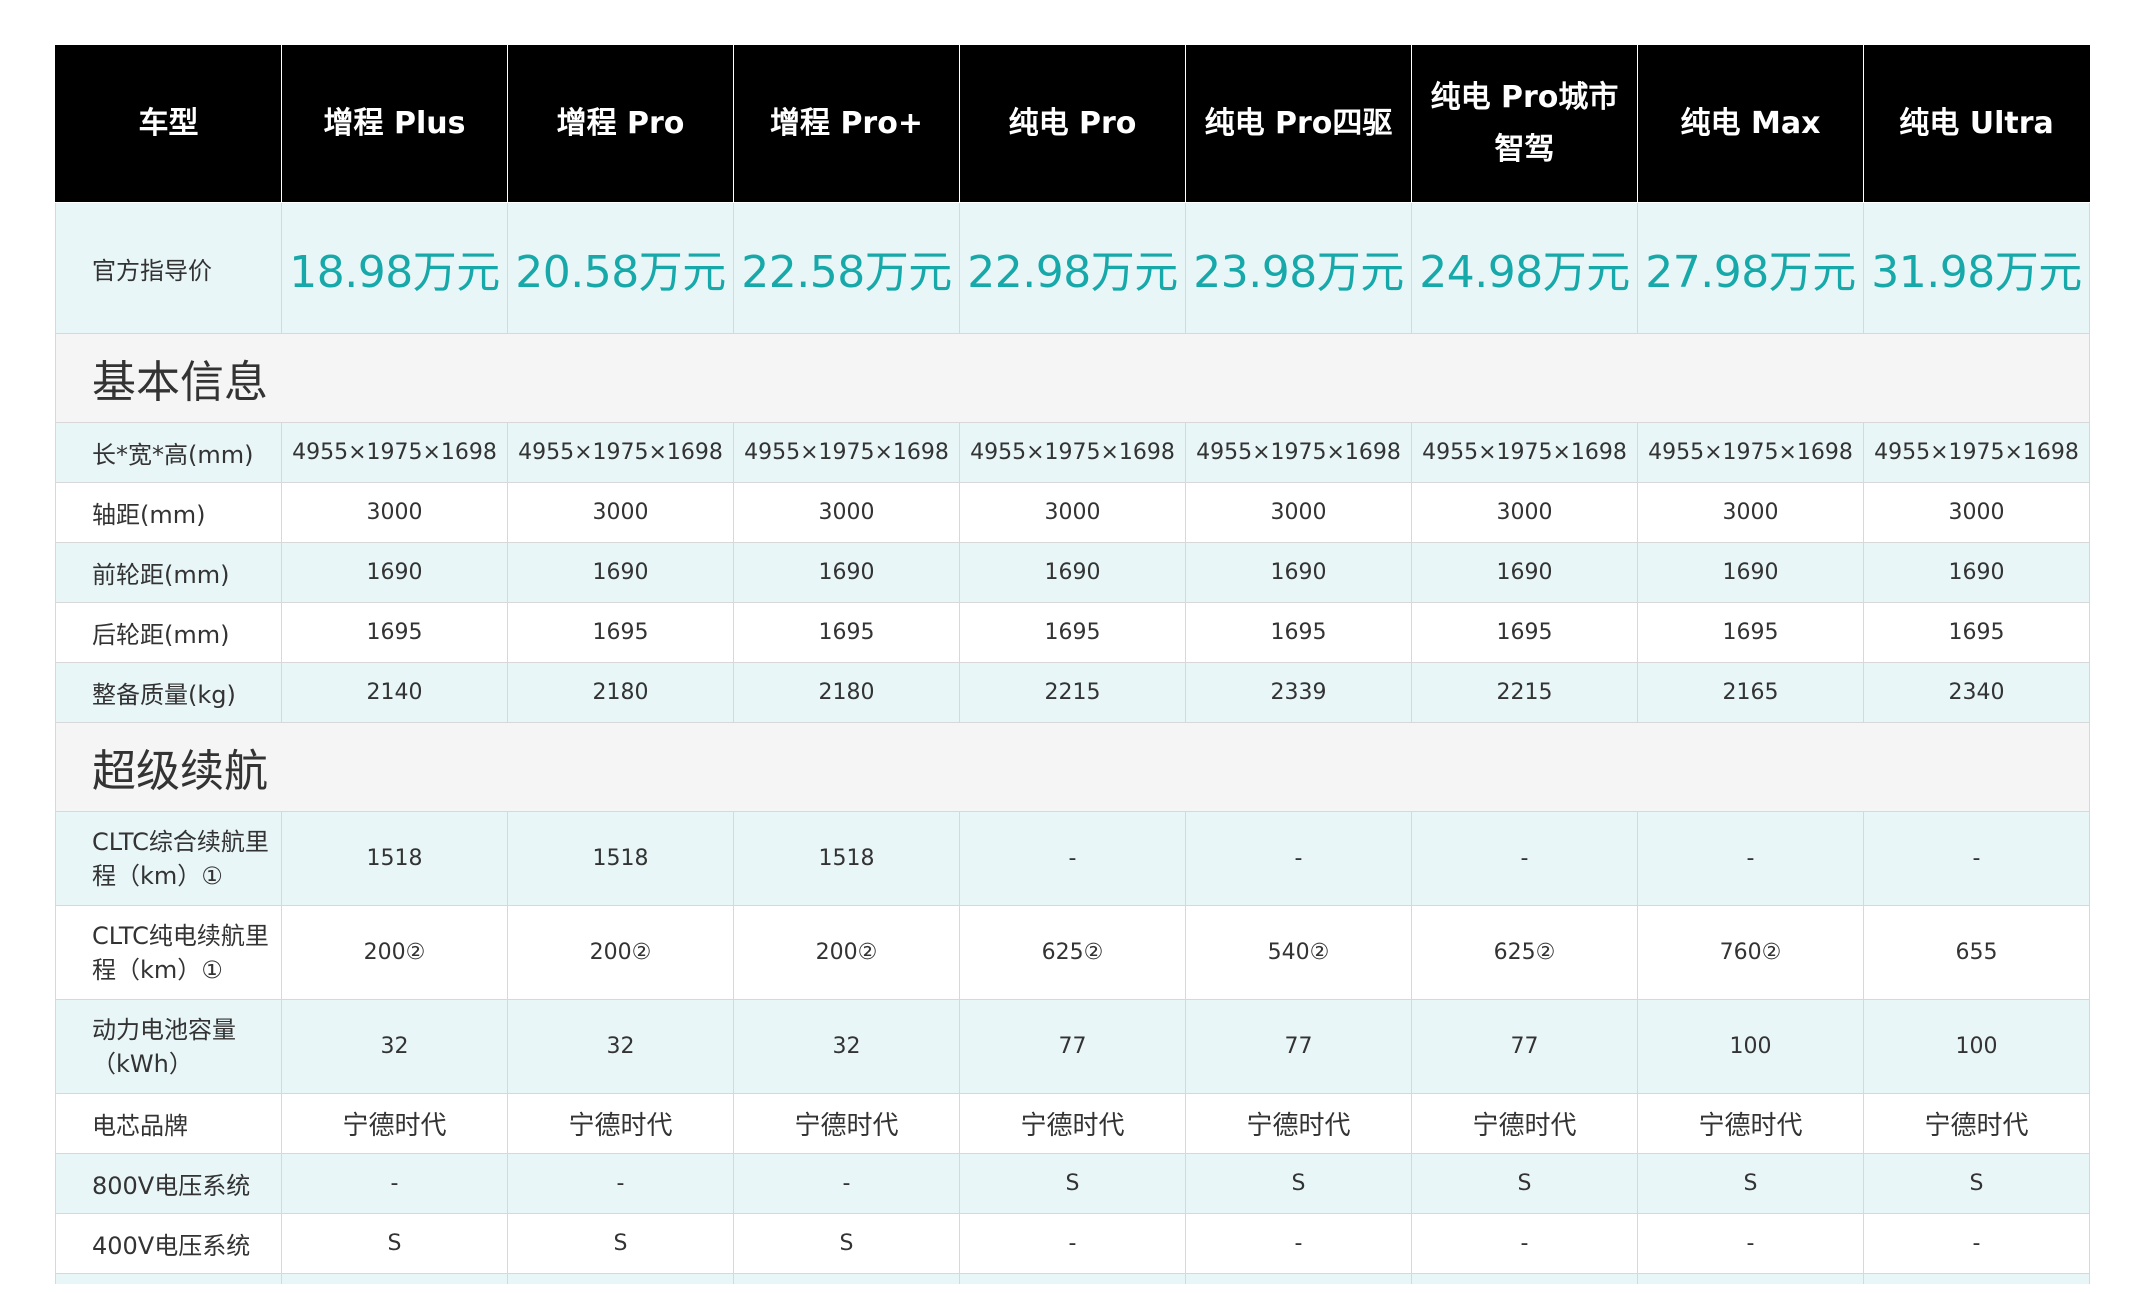 This screenshot has height=1293, width=2143. Describe the element at coordinates (168, 452) in the screenshot. I see `spec-label: 长*宽*高(mm)` at that location.